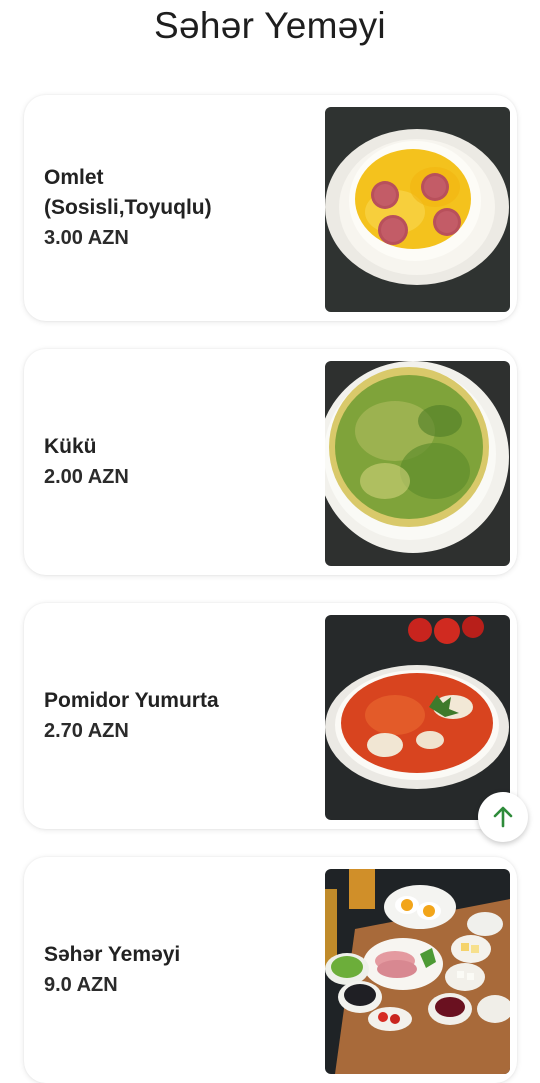  I want to click on menu-item-info: Pomidor Yumurta 2.70 AZN, so click(179, 716).